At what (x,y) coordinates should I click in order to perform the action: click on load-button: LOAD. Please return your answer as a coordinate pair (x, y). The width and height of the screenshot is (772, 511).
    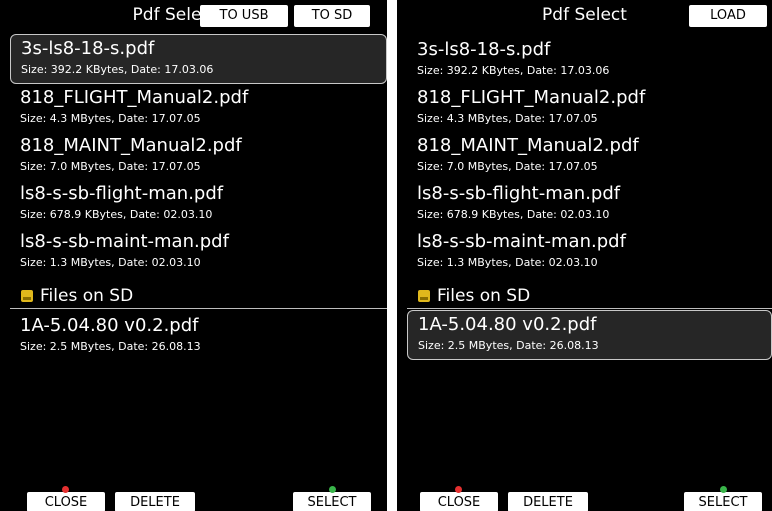
    Looking at the image, I should click on (728, 16).